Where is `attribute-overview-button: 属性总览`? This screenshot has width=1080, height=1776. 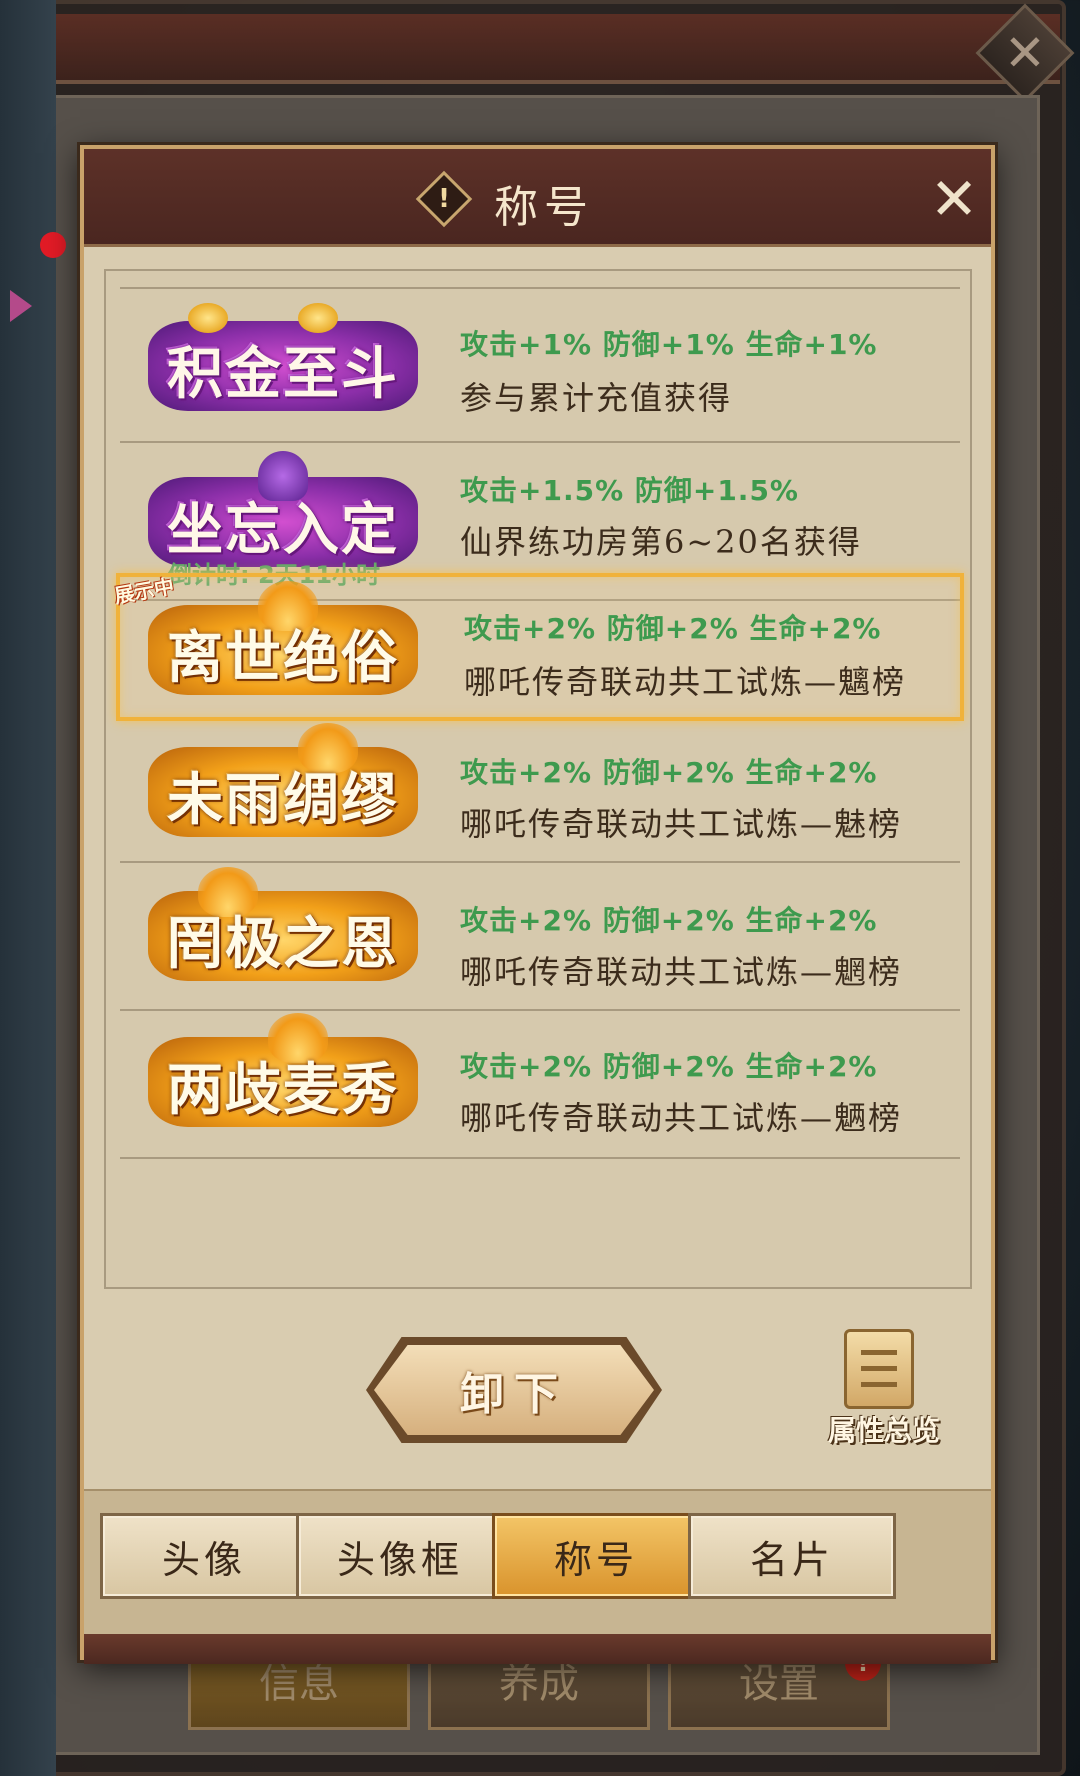 attribute-overview-button: 属性总览 is located at coordinates (884, 1394).